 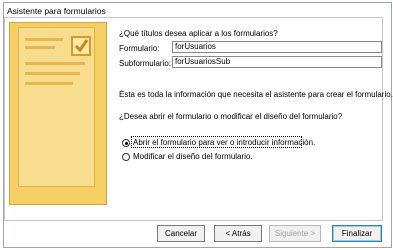 What do you see at coordinates (126, 143) in the screenshot?
I see `radio-open-form` at bounding box center [126, 143].